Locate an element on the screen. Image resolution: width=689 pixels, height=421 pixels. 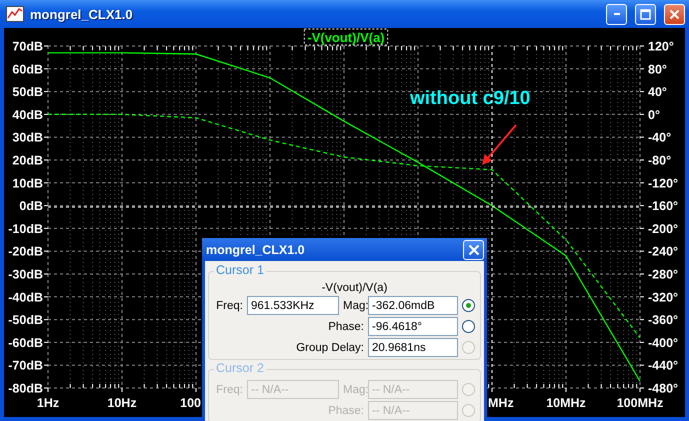
axis-label: 10MHz is located at coordinates (566, 403).